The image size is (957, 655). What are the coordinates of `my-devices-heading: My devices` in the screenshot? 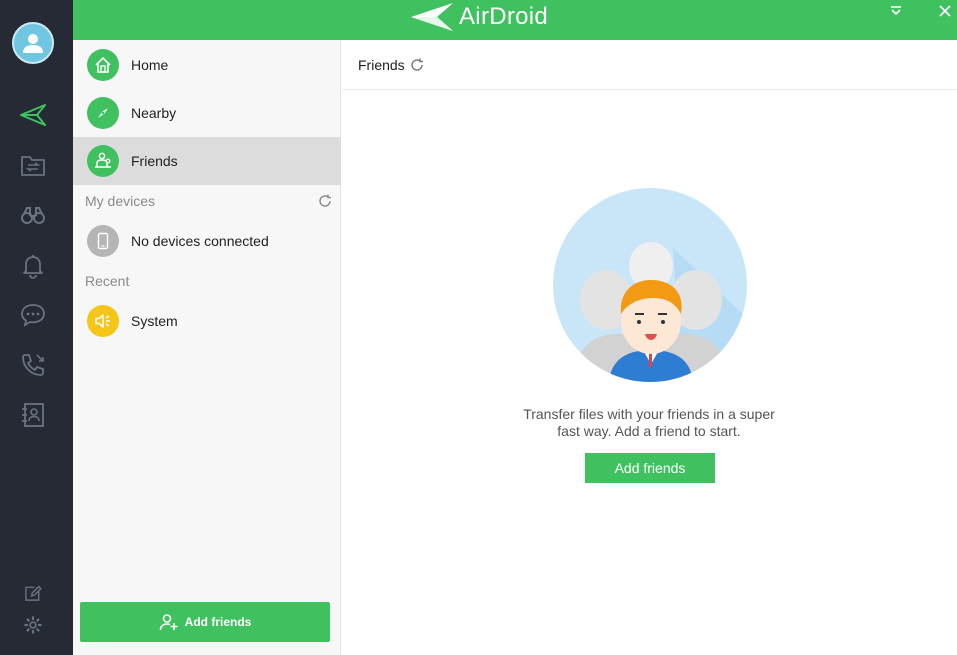 It's located at (120, 201).